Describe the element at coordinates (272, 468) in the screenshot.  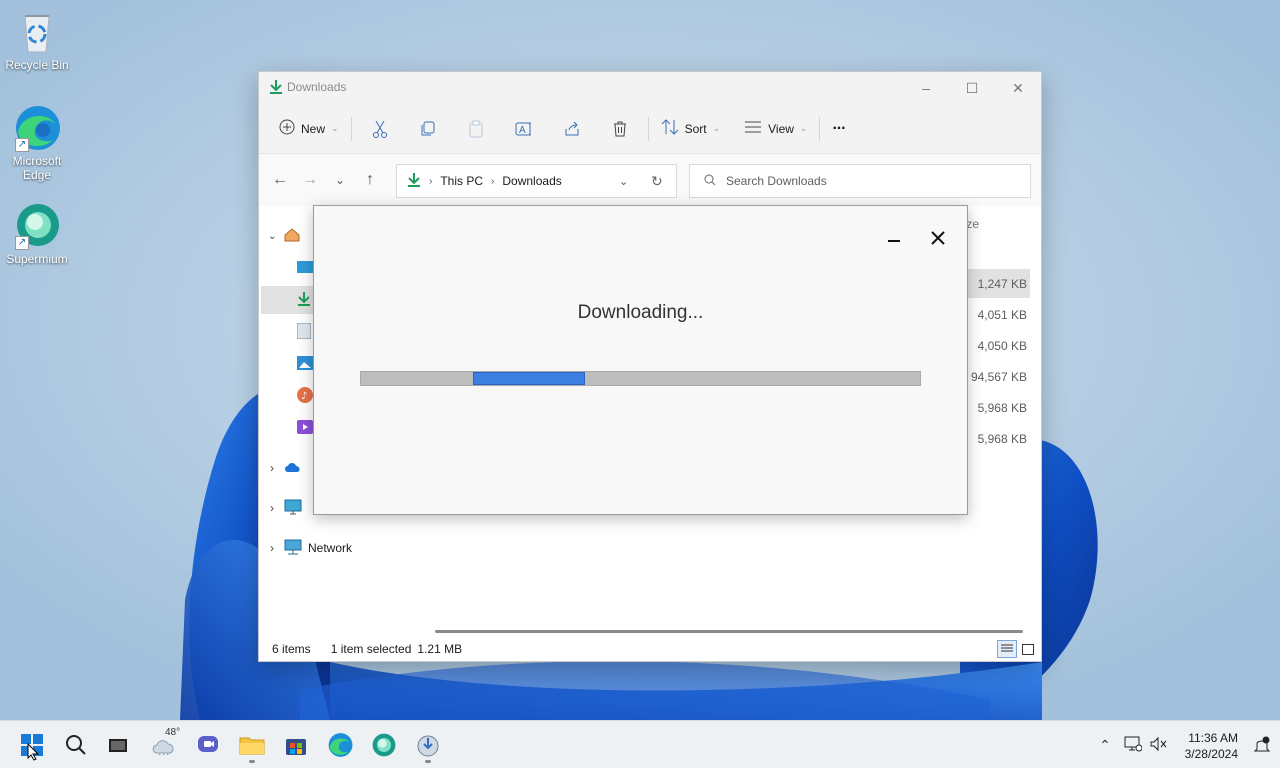
I see `chevron-right-icon: ›` at that location.